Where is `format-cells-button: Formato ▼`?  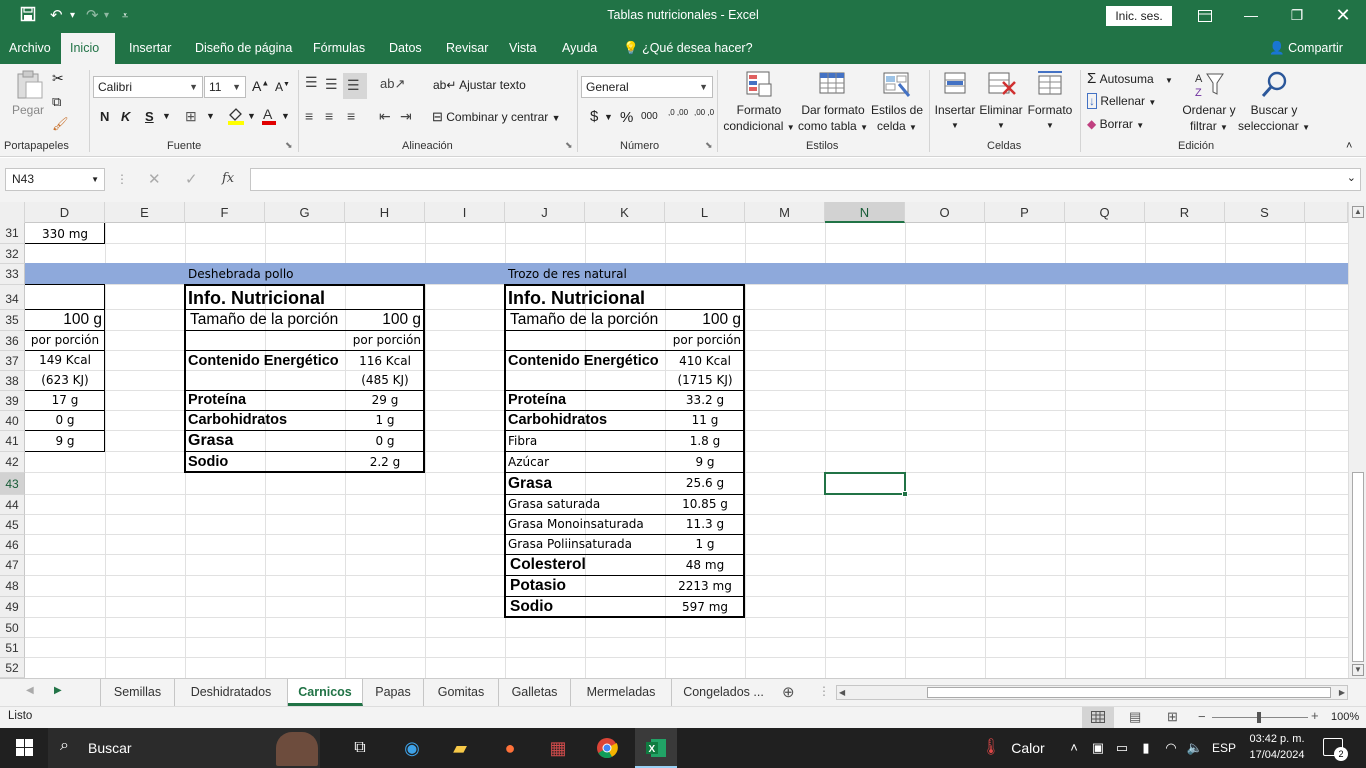 format-cells-button: Formato ▼ is located at coordinates (1050, 102).